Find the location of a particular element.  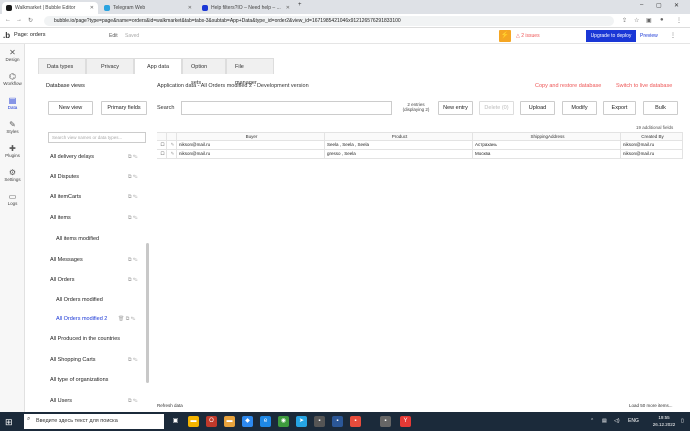

view-item: All Orders is located at coordinates (62, 280).